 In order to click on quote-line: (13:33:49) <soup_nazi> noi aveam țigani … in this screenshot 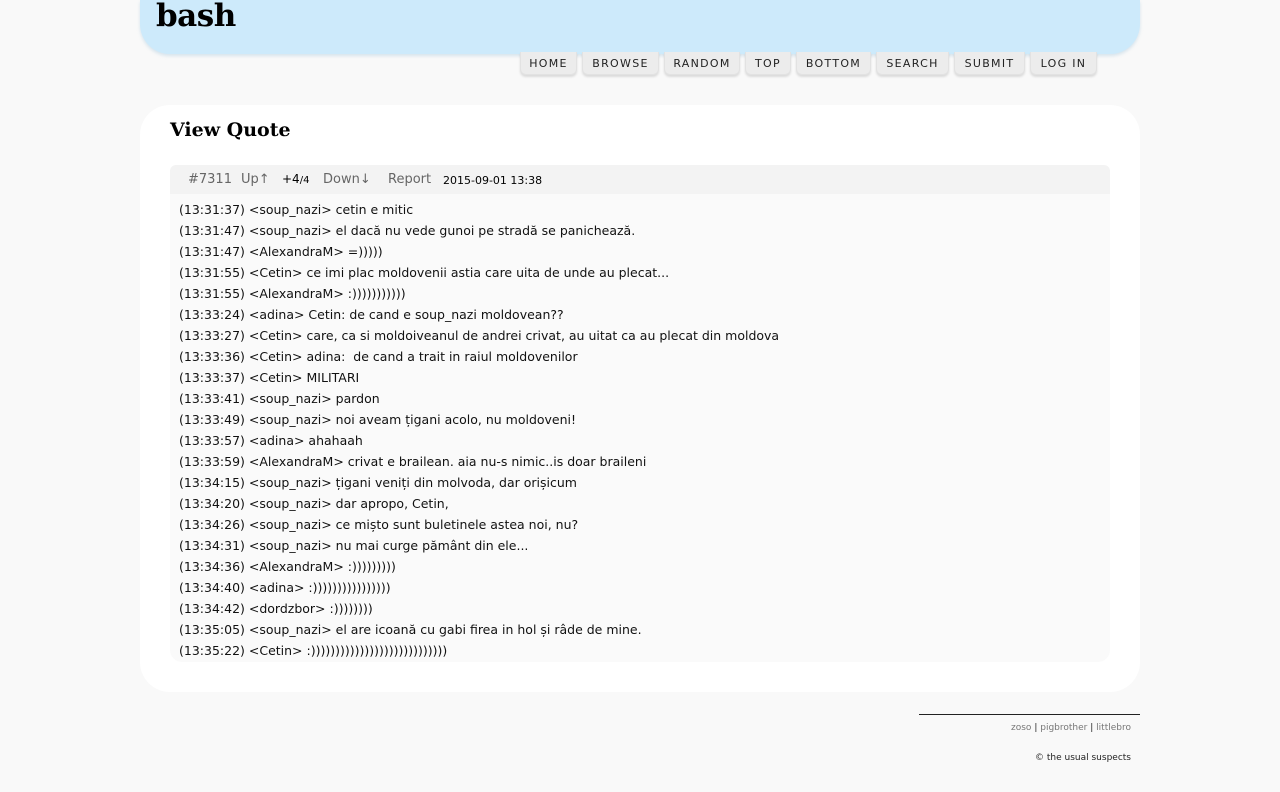, I will do `click(378, 419)`.